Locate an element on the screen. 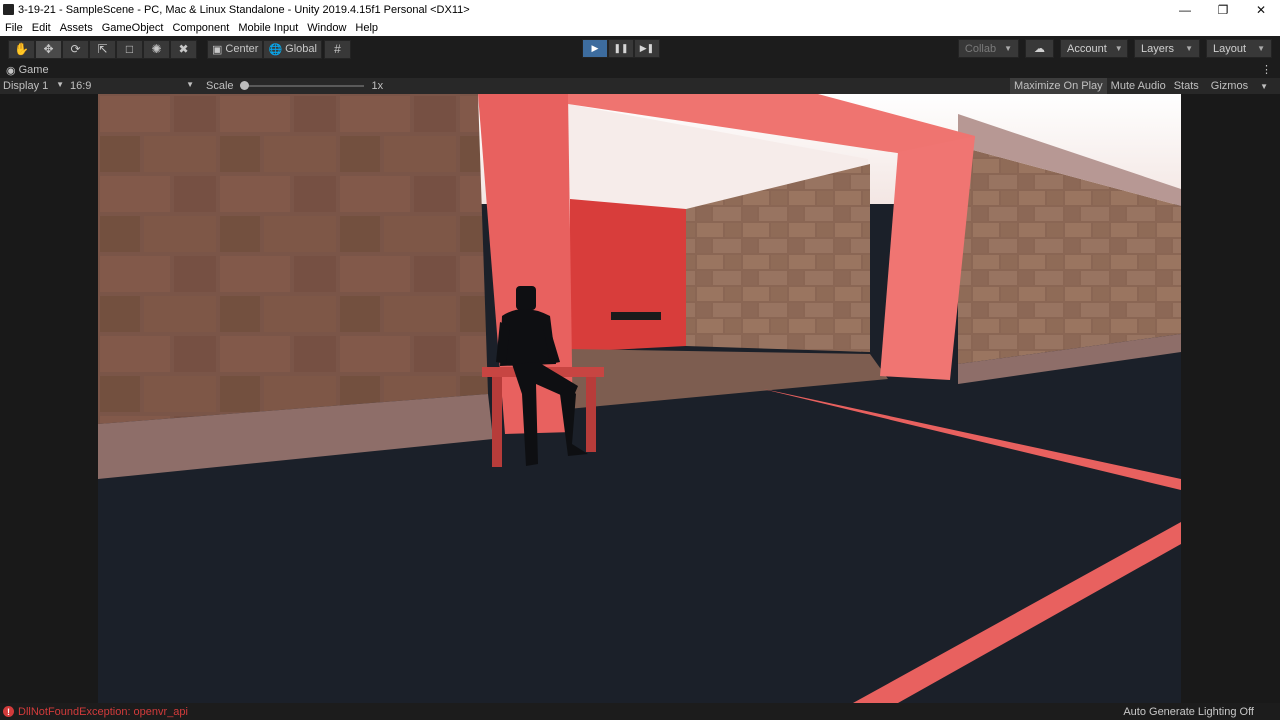  menu-window: Window is located at coordinates (326, 28).